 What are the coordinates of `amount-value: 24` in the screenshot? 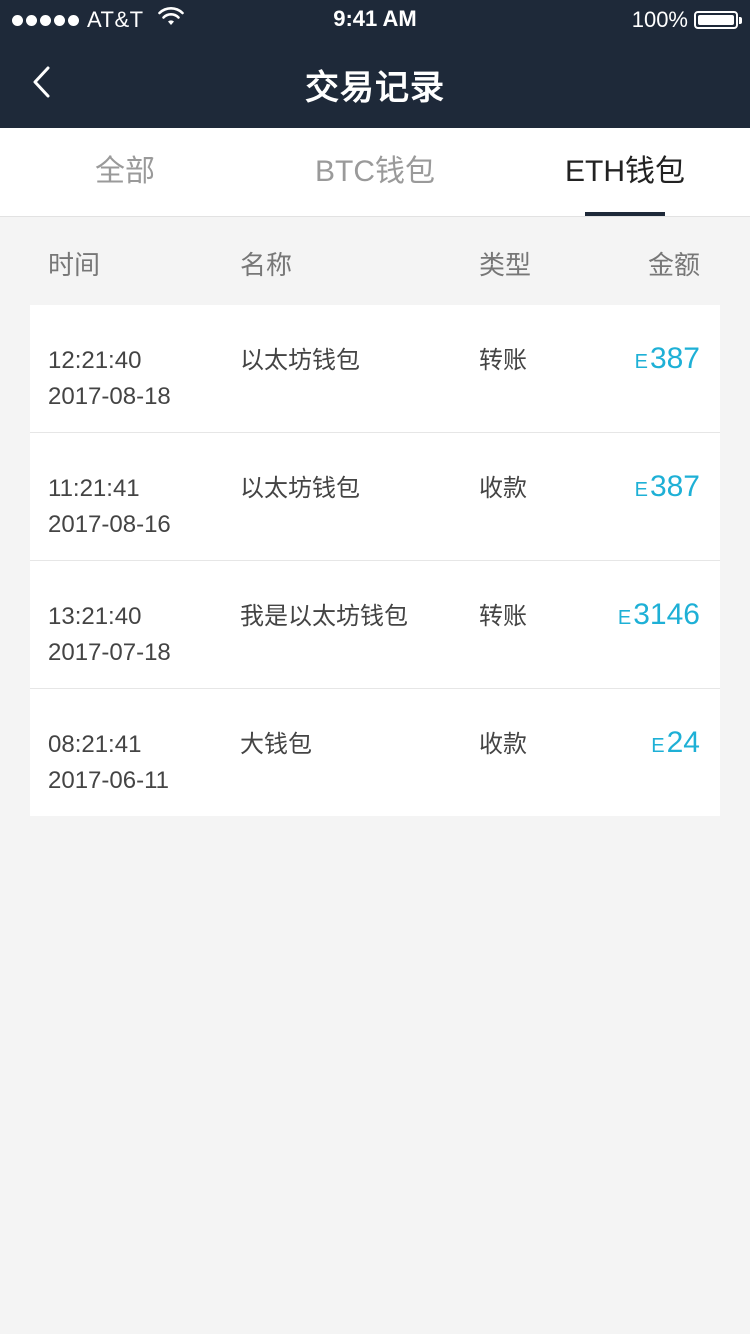 It's located at (683, 742).